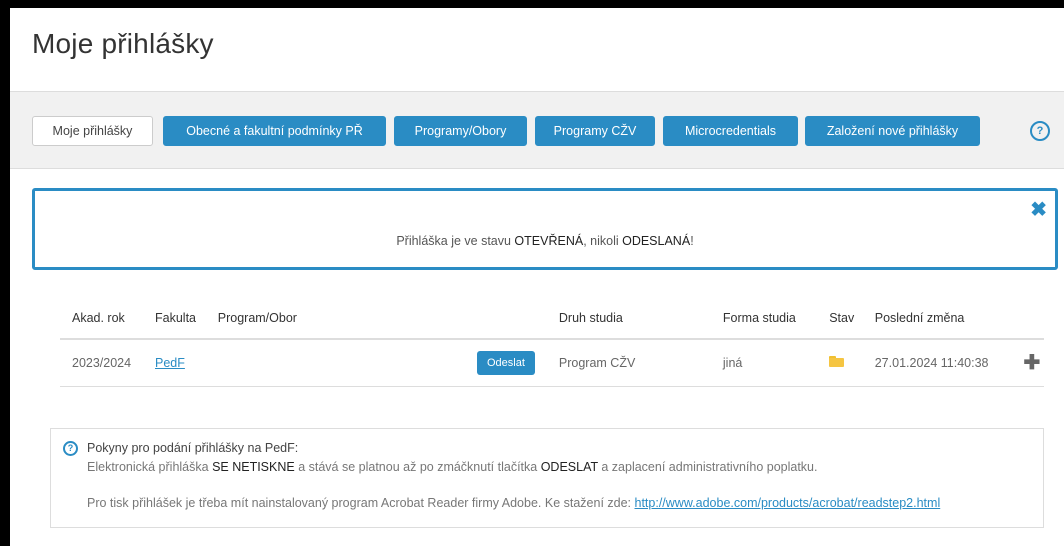 The image size is (1064, 546). I want to click on col-study-type: Druh studia, so click(628, 319).